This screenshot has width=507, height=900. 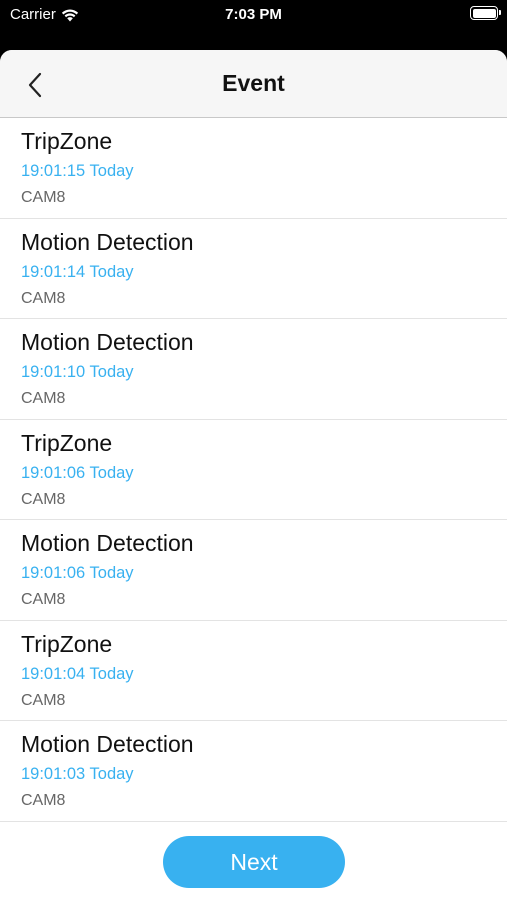 What do you see at coordinates (77, 673) in the screenshot?
I see `event-time: 19:01:04 Today` at bounding box center [77, 673].